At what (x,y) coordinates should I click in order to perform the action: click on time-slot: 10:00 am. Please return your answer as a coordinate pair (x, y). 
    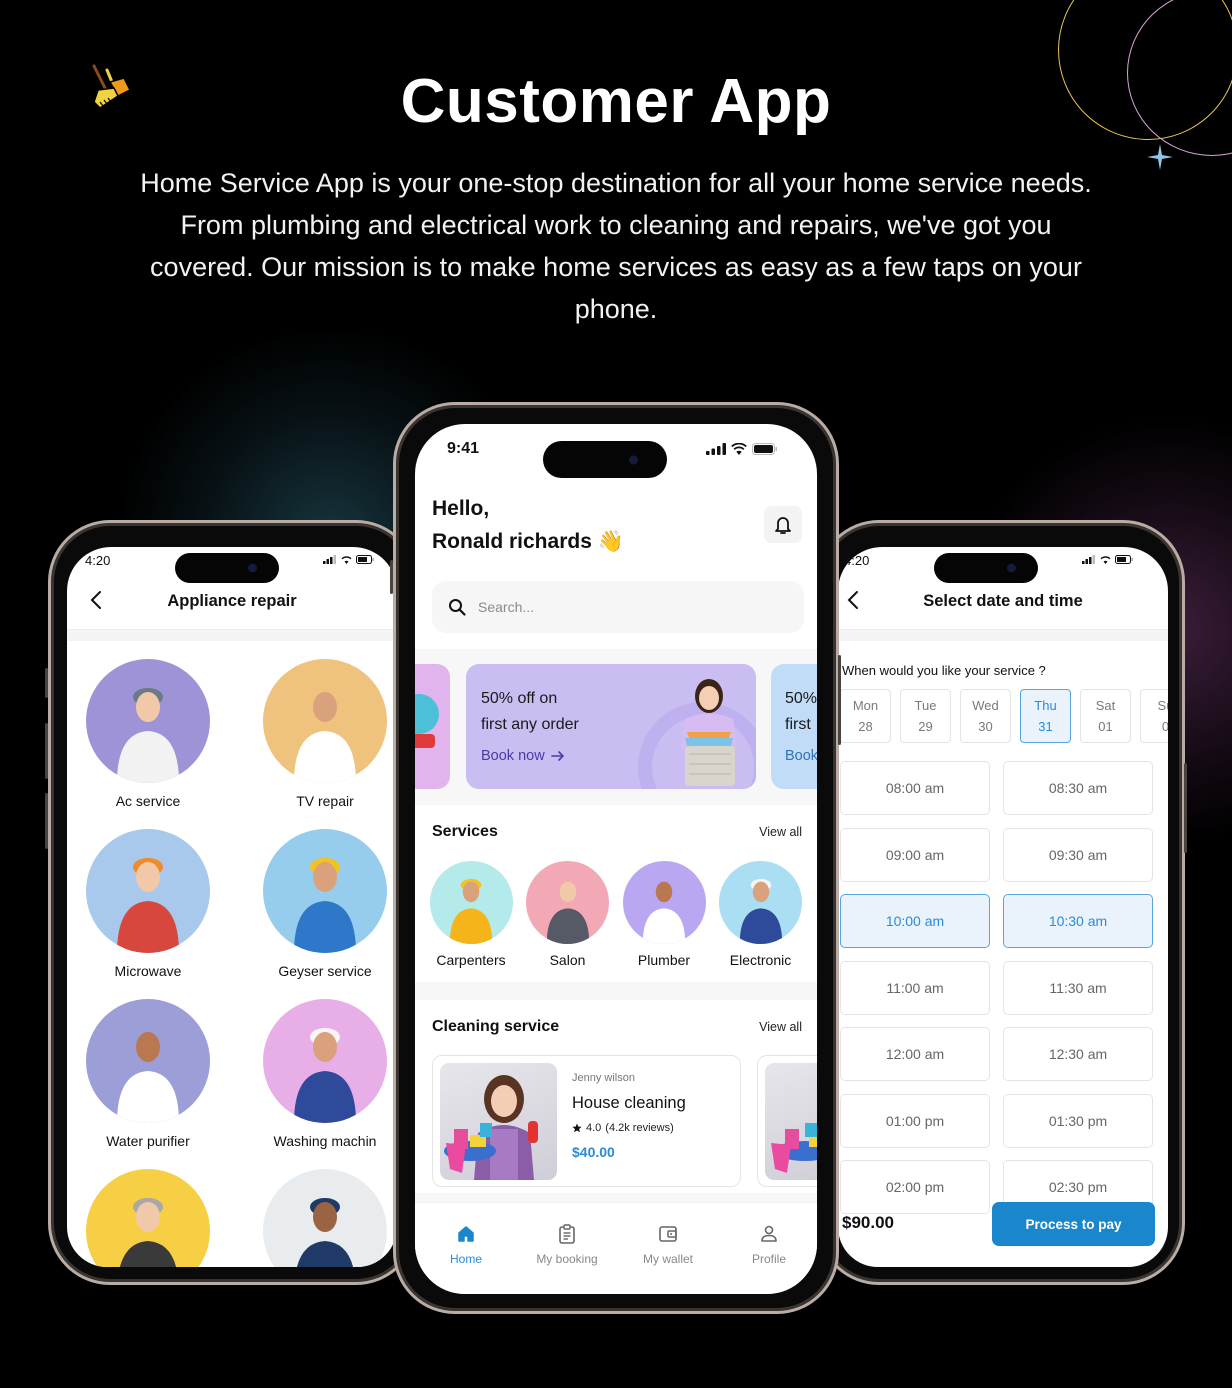
    Looking at the image, I should click on (915, 921).